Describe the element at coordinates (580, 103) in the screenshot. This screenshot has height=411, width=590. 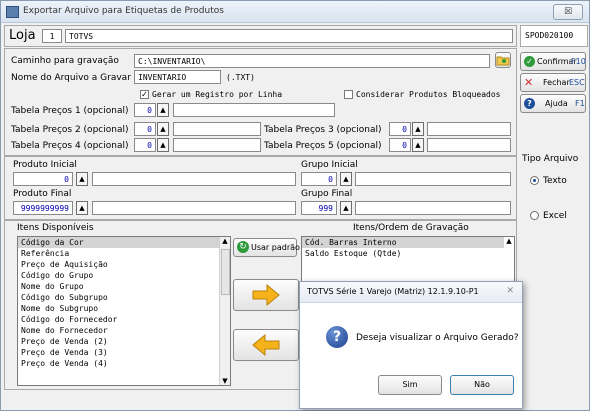
I see `ajuda-key: F1` at that location.